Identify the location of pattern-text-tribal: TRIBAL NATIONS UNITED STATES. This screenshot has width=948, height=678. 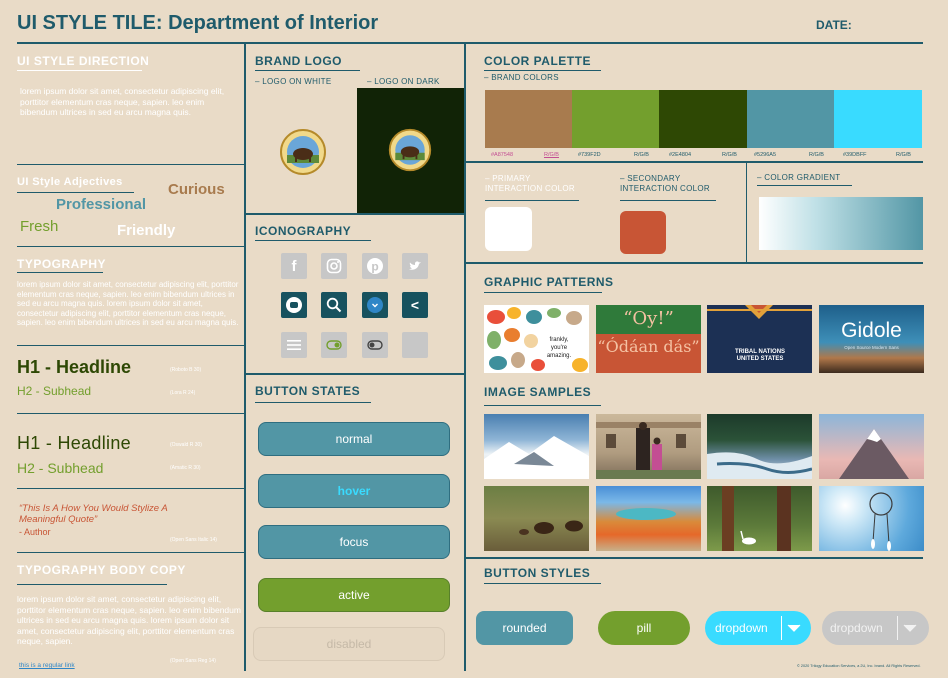
(760, 355).